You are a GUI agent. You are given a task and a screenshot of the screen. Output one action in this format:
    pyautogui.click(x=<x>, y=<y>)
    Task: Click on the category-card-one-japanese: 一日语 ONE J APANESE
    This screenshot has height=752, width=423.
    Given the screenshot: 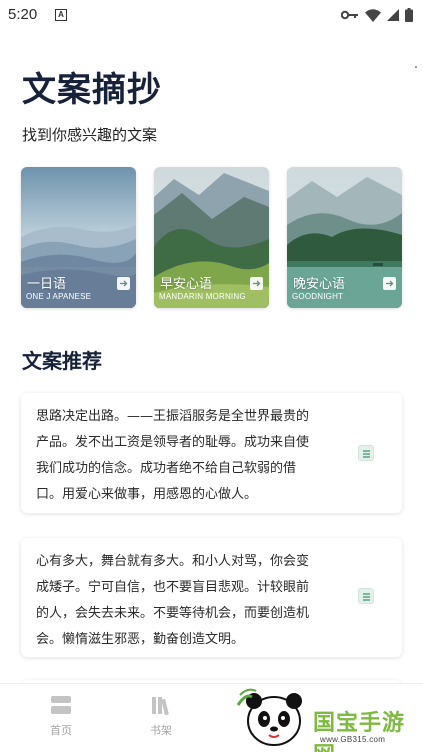 What is the action you would take?
    pyautogui.click(x=78, y=237)
    